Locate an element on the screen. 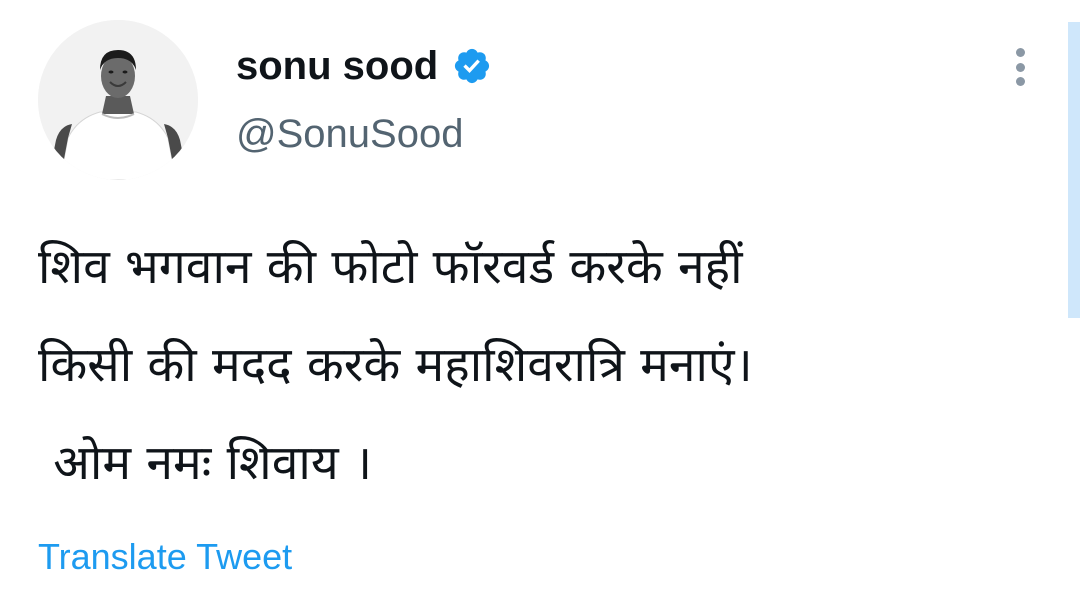 The height and width of the screenshot is (596, 1080). more-options-button is located at coordinates (1020, 67).